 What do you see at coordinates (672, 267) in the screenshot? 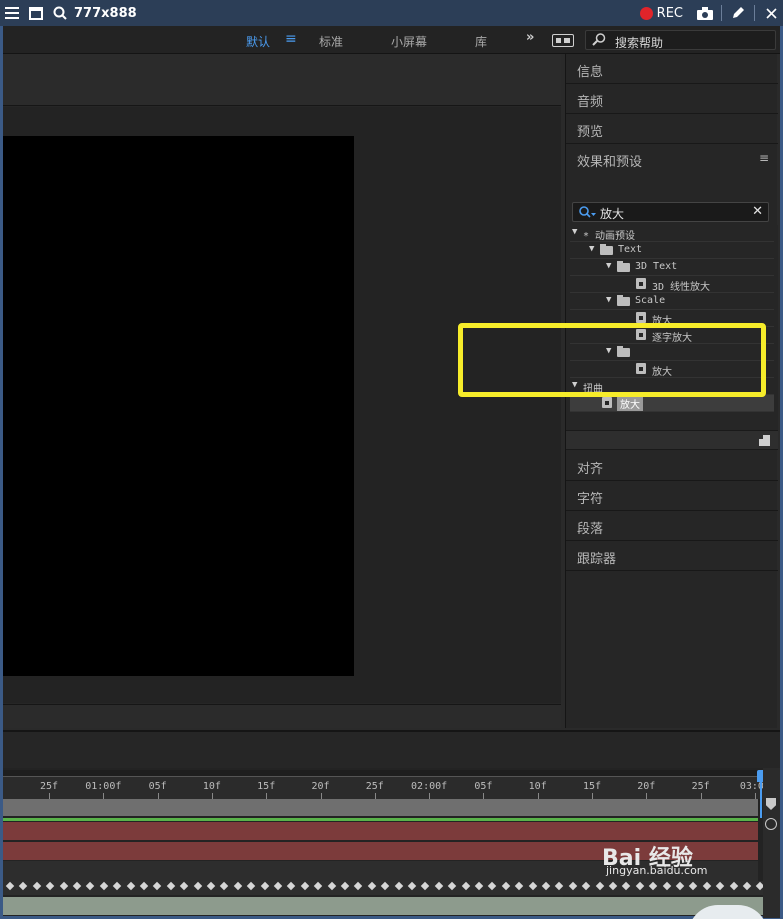
I see `tree-item: ▼ 3D Text` at bounding box center [672, 267].